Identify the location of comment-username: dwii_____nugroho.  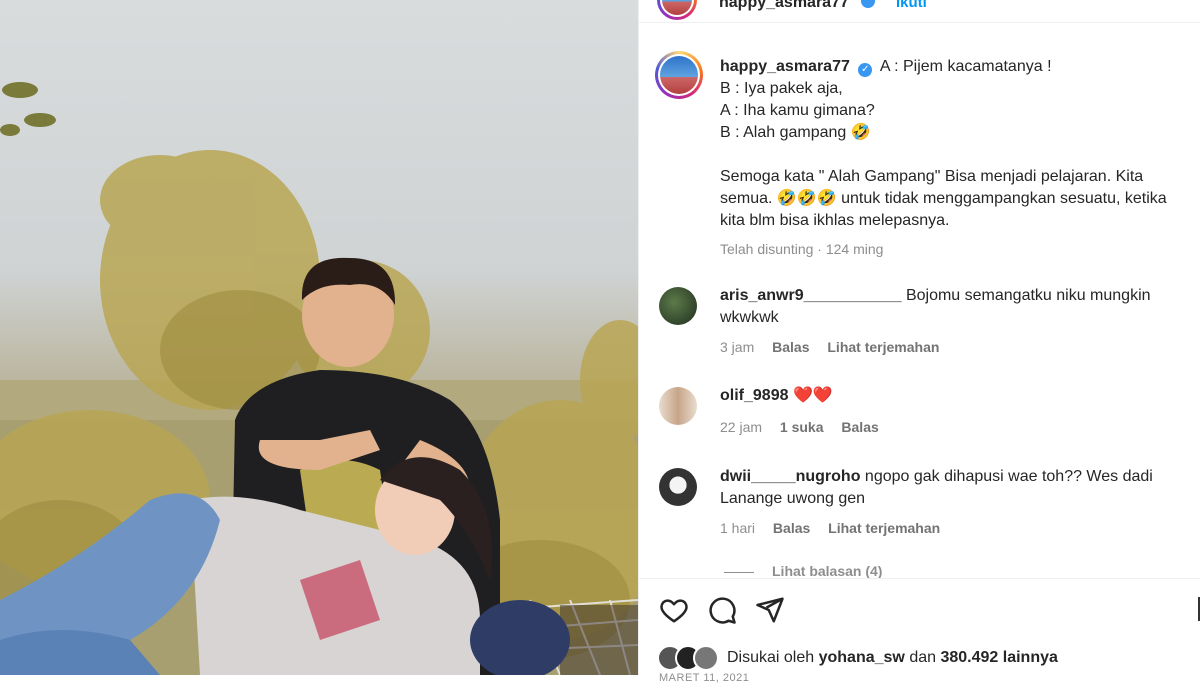
(790, 476).